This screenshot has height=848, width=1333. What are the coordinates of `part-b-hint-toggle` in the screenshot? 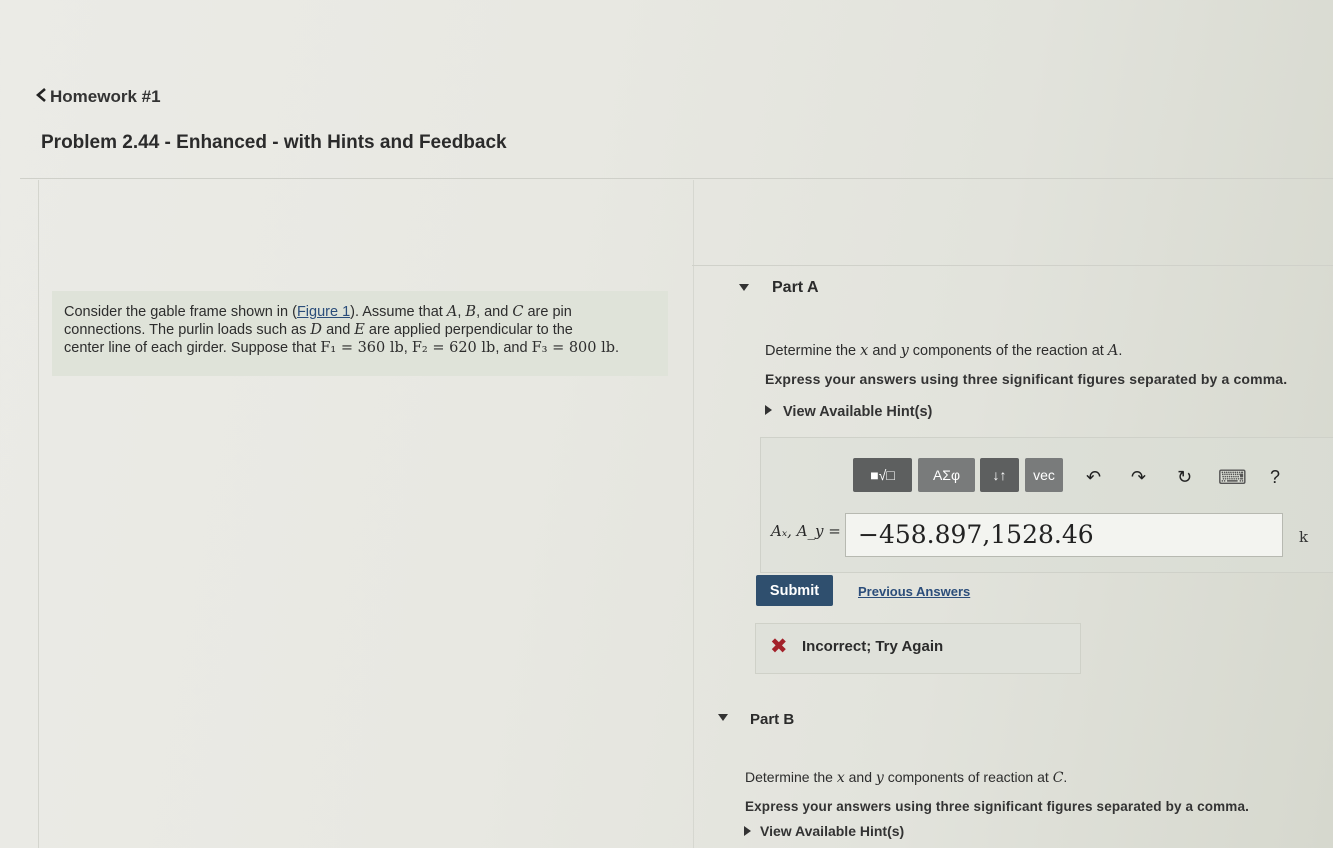 It's located at (747, 831).